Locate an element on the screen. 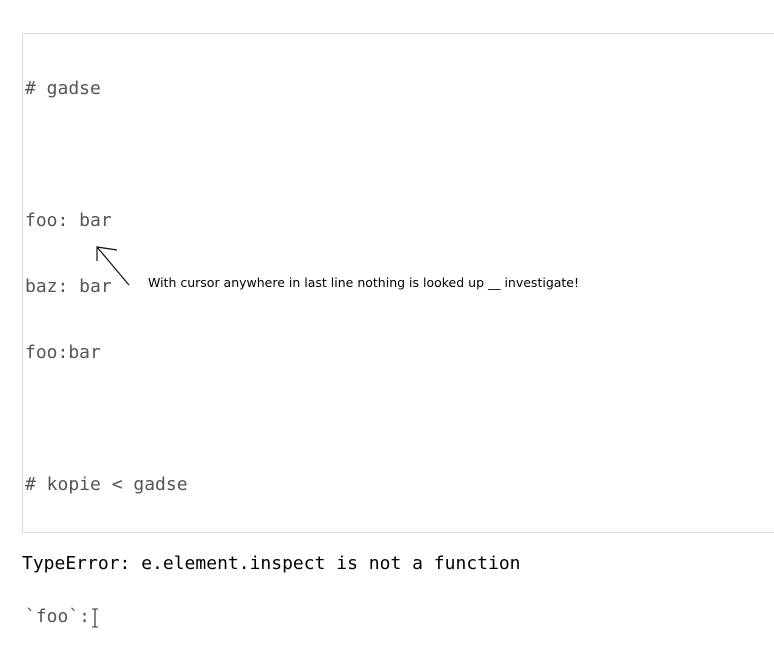 The width and height of the screenshot is (774, 672). editor-line-9-text: `foo`: is located at coordinates (58, 616).